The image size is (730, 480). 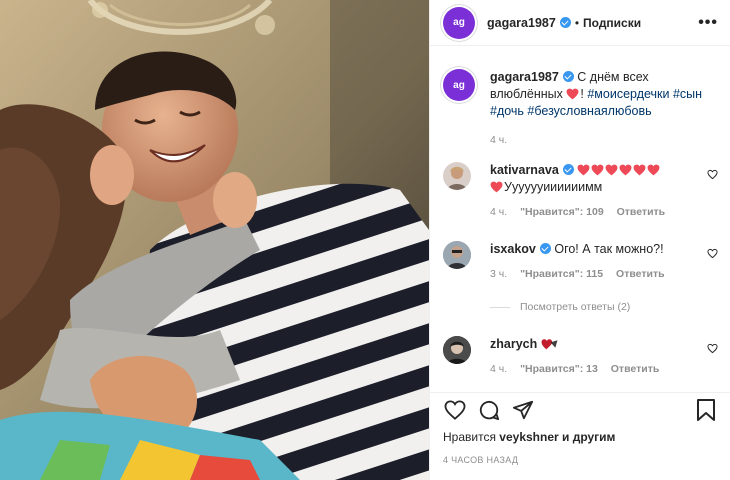 What do you see at coordinates (580, 355) in the screenshot?
I see `comment-item: zharych 4 ч. "Нравится": 13 Ответить` at bounding box center [580, 355].